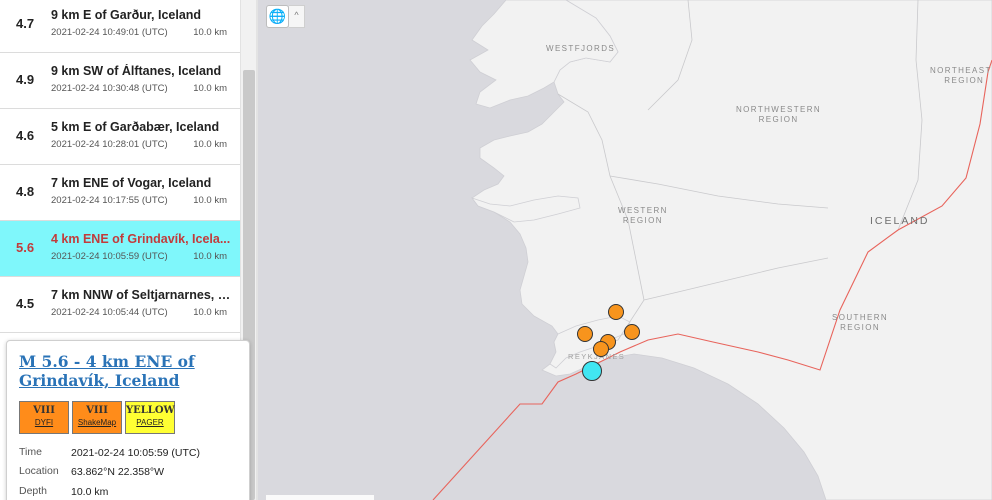  What do you see at coordinates (135, 127) in the screenshot?
I see `event-place: 5 km E of Garðabær, Iceland` at bounding box center [135, 127].